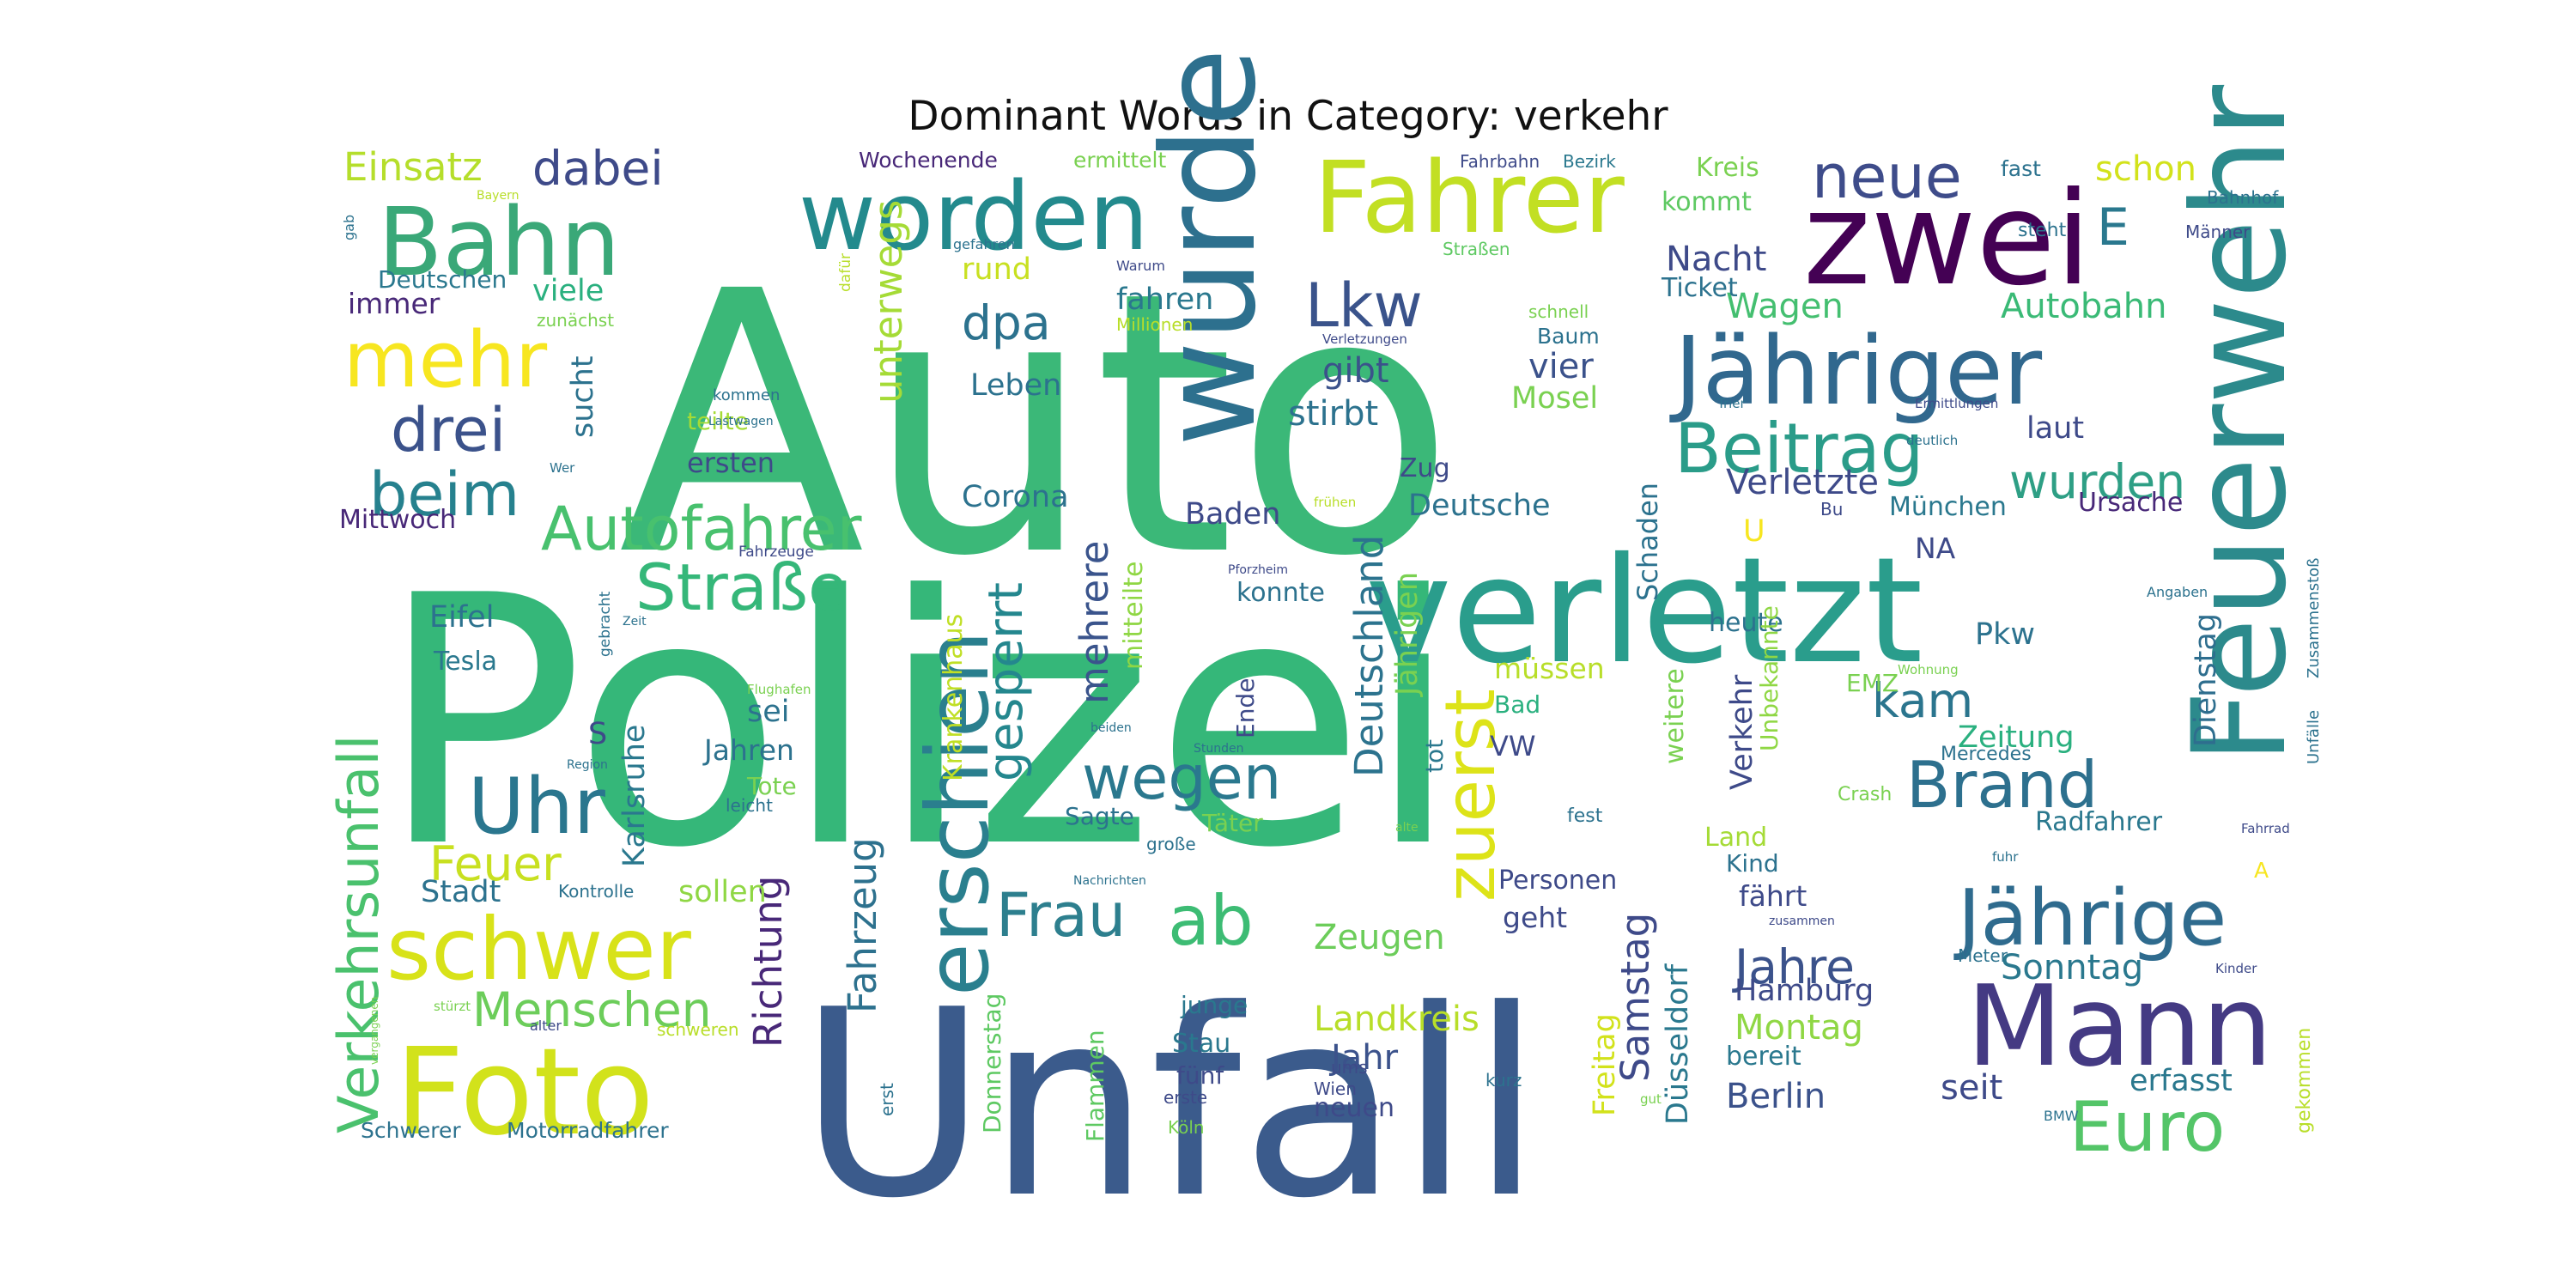 This screenshot has height=1288, width=2576. I want to click on word-ursache: Ursache, so click(2130, 503).